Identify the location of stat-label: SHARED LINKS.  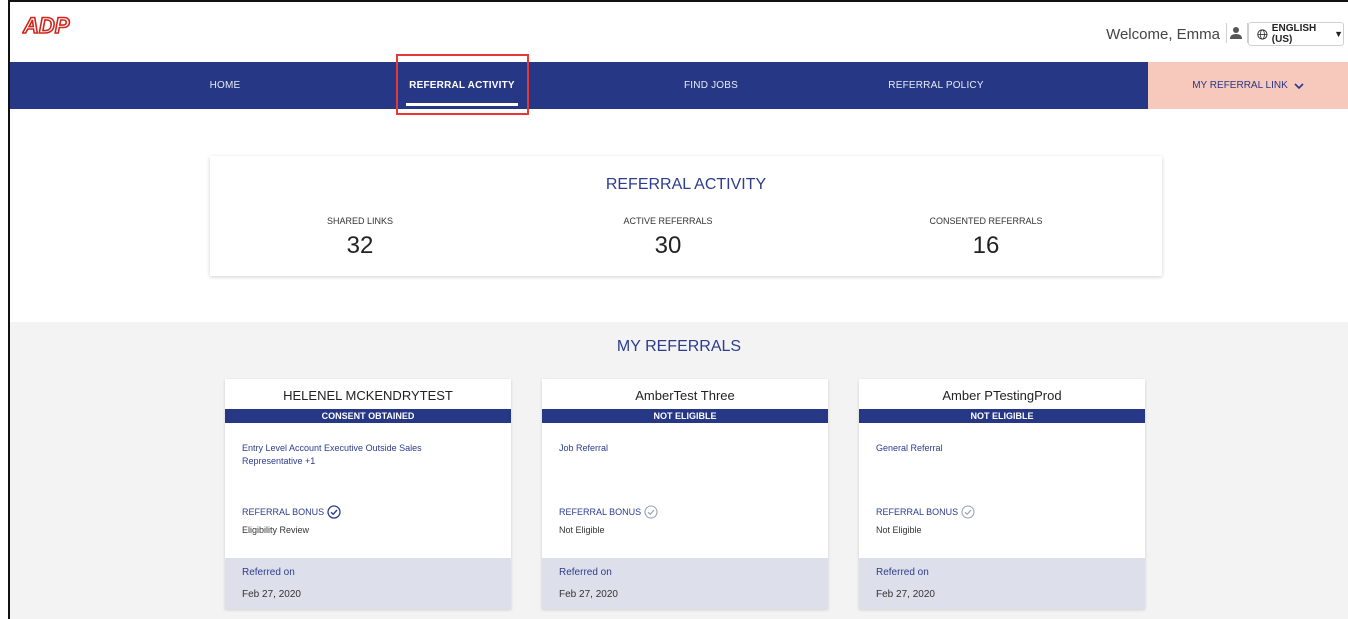
(360, 221).